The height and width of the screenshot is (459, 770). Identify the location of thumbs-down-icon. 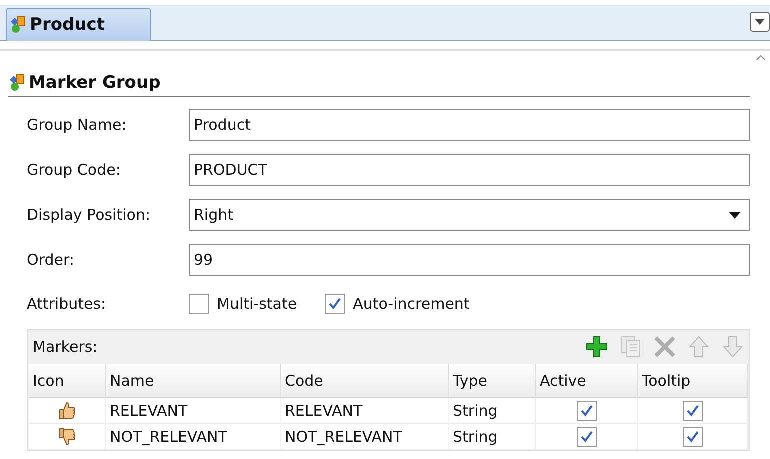
(67, 436).